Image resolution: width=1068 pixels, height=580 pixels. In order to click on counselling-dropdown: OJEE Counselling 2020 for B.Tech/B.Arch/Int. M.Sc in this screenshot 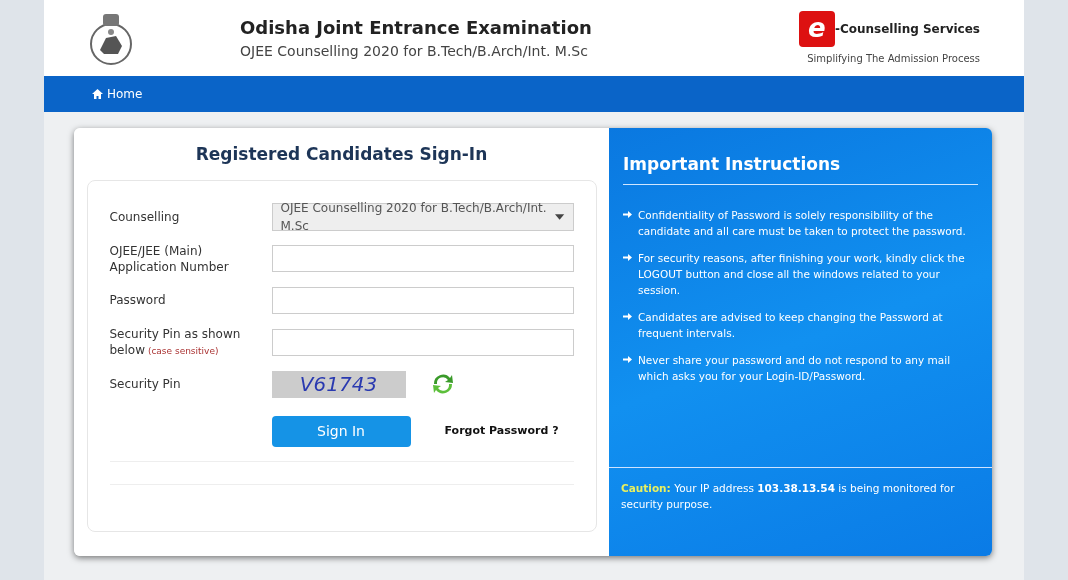, I will do `click(422, 216)`.